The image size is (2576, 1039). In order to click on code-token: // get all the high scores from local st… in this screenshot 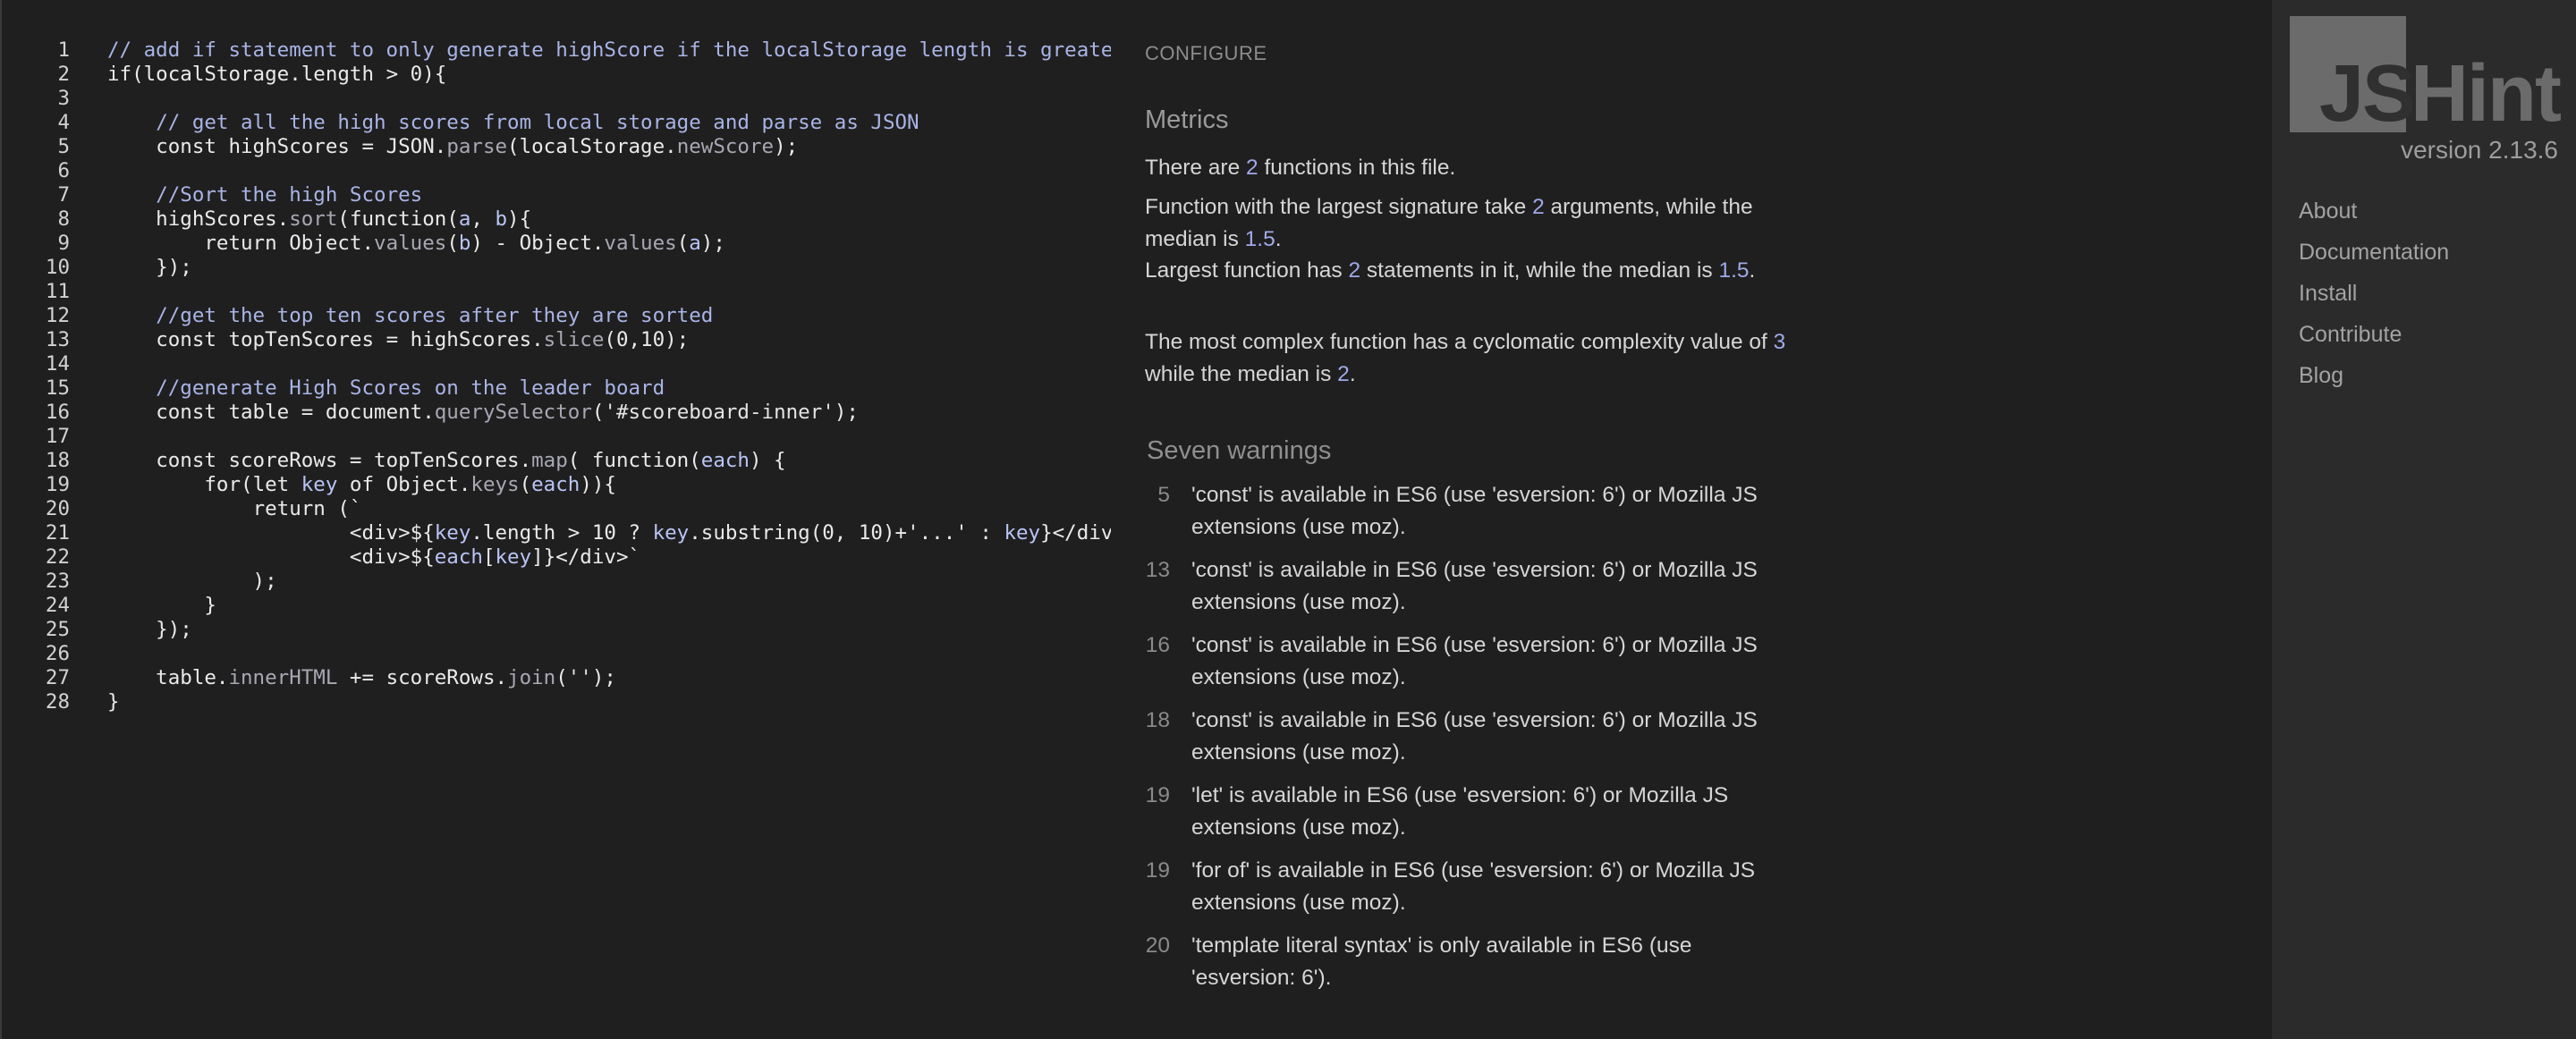, I will do `click(537, 122)`.